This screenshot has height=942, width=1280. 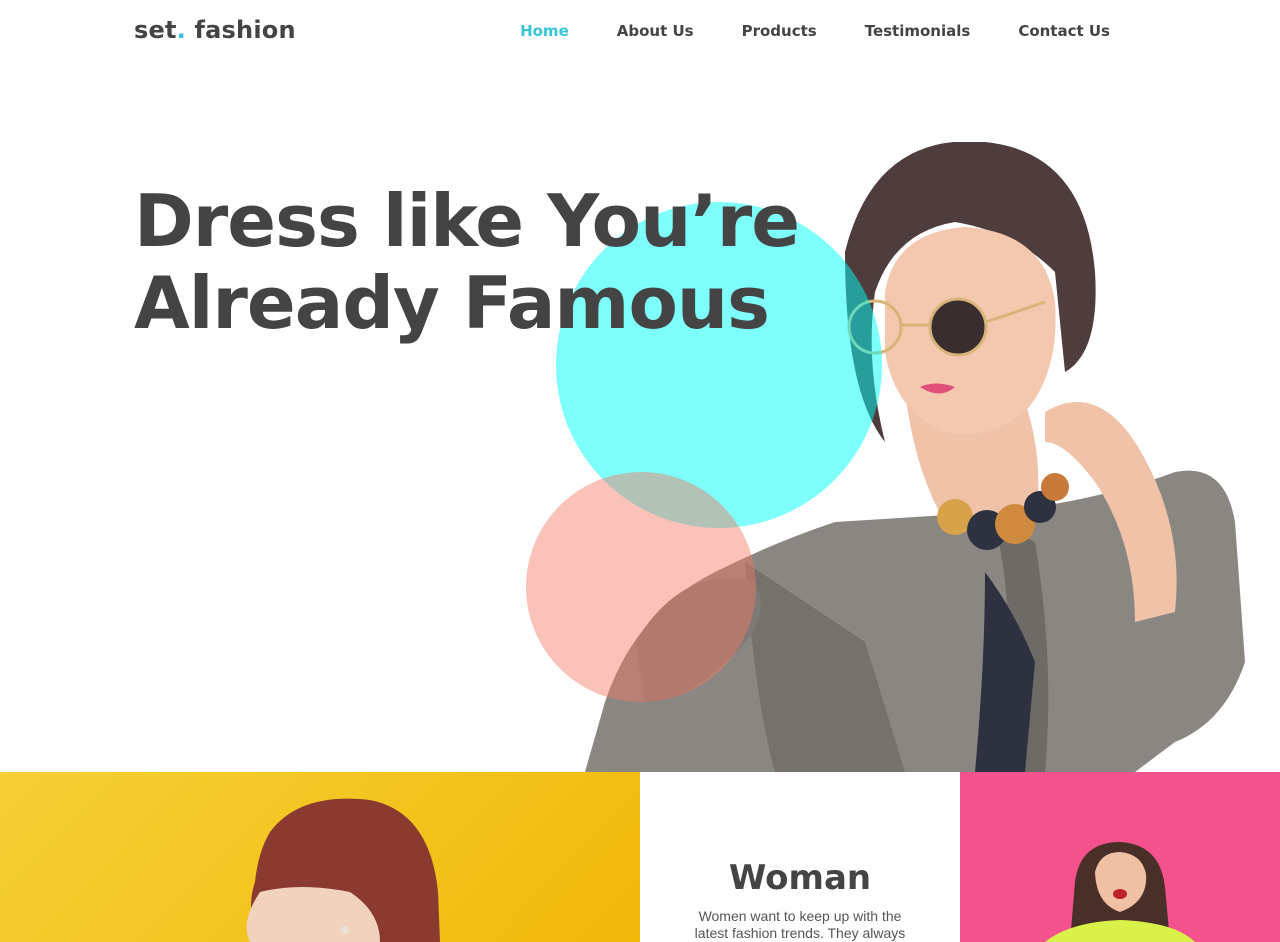 I want to click on woman-photo-card, so click(x=320, y=857).